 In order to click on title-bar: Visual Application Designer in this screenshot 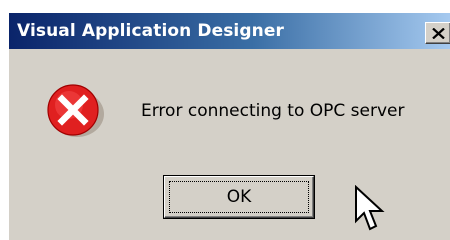, I will do `click(229, 31)`.